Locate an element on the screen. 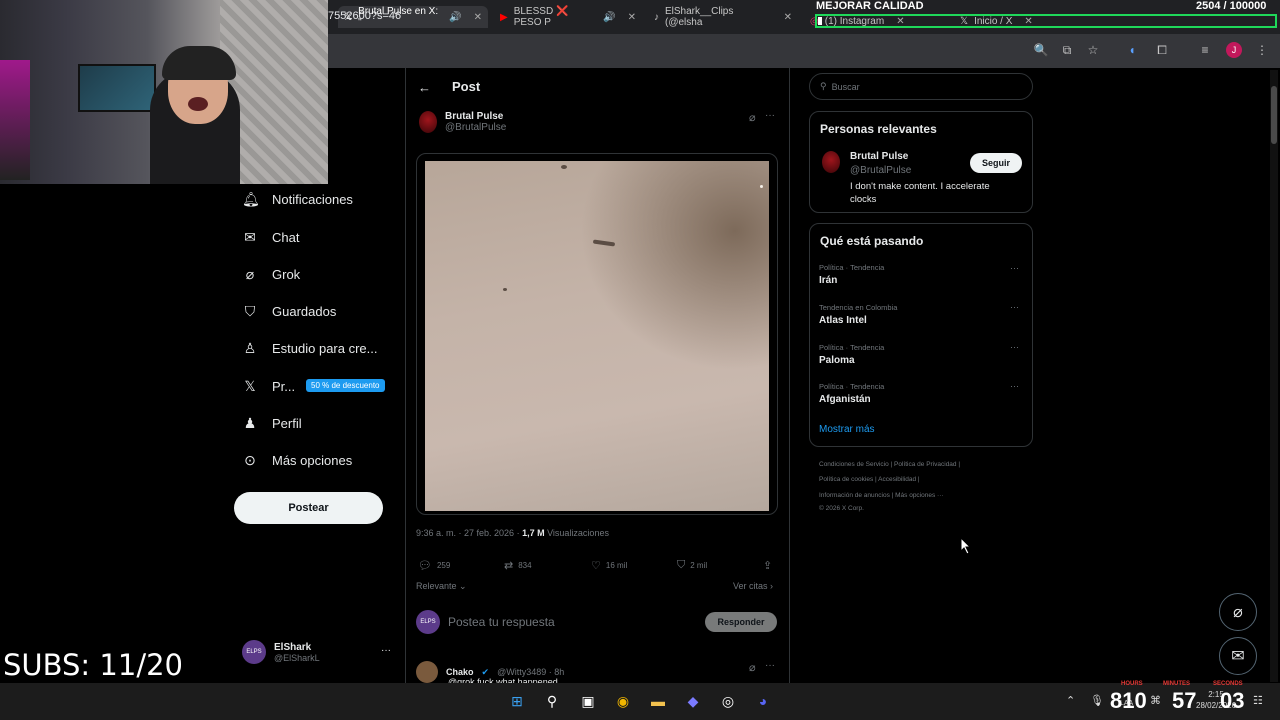 Image resolution: width=1280 pixels, height=720 pixels. account-switcher: ELPS ElShark @ElSharkL is located at coordinates (281, 652).